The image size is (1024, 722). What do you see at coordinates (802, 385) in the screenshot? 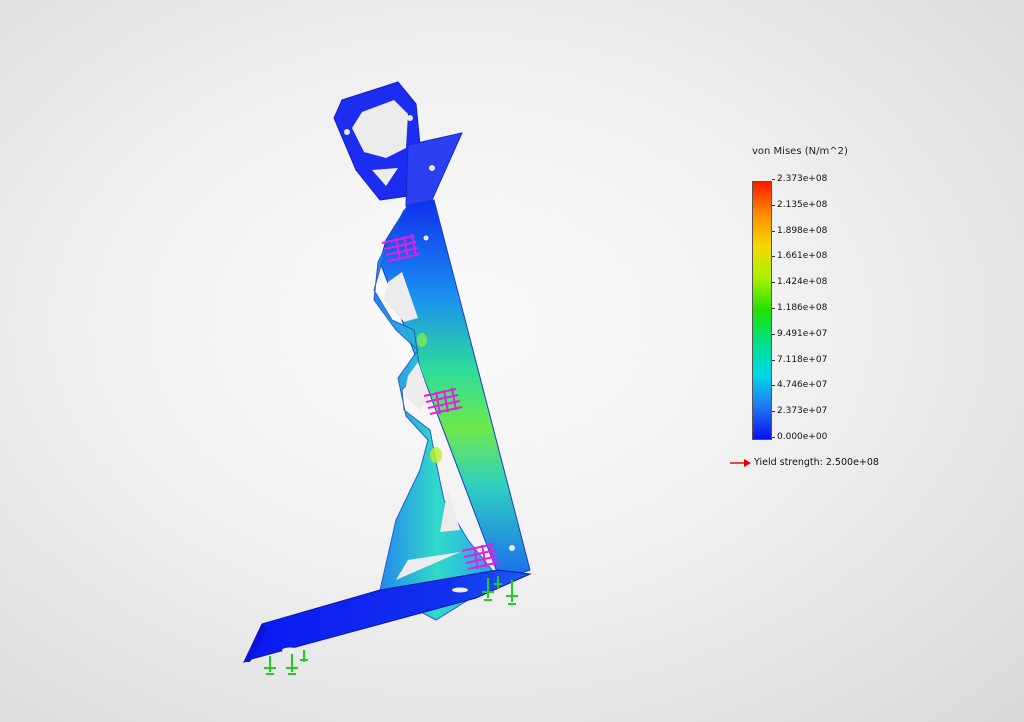
I see `colorbar-tick-label: 4.746e+07` at bounding box center [802, 385].